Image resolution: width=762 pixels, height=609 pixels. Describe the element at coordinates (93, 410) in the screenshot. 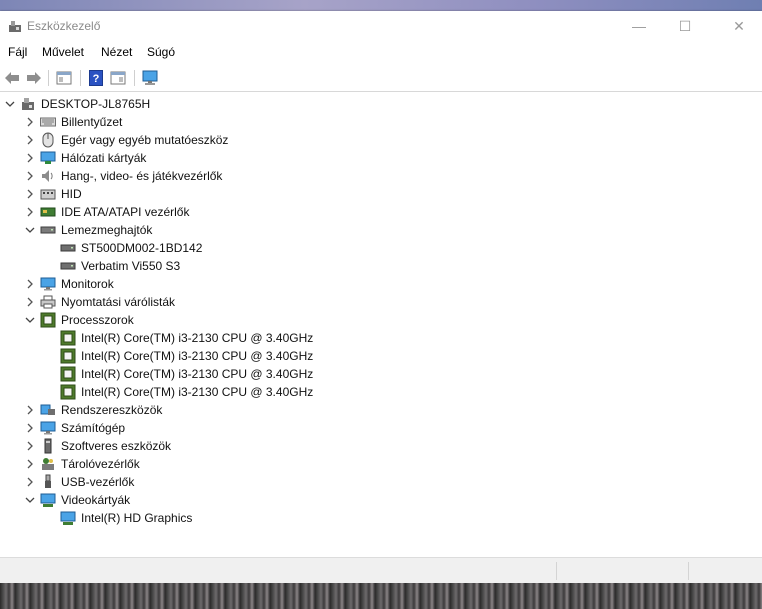

I see `tree-category-row: Rendszereszközök` at that location.